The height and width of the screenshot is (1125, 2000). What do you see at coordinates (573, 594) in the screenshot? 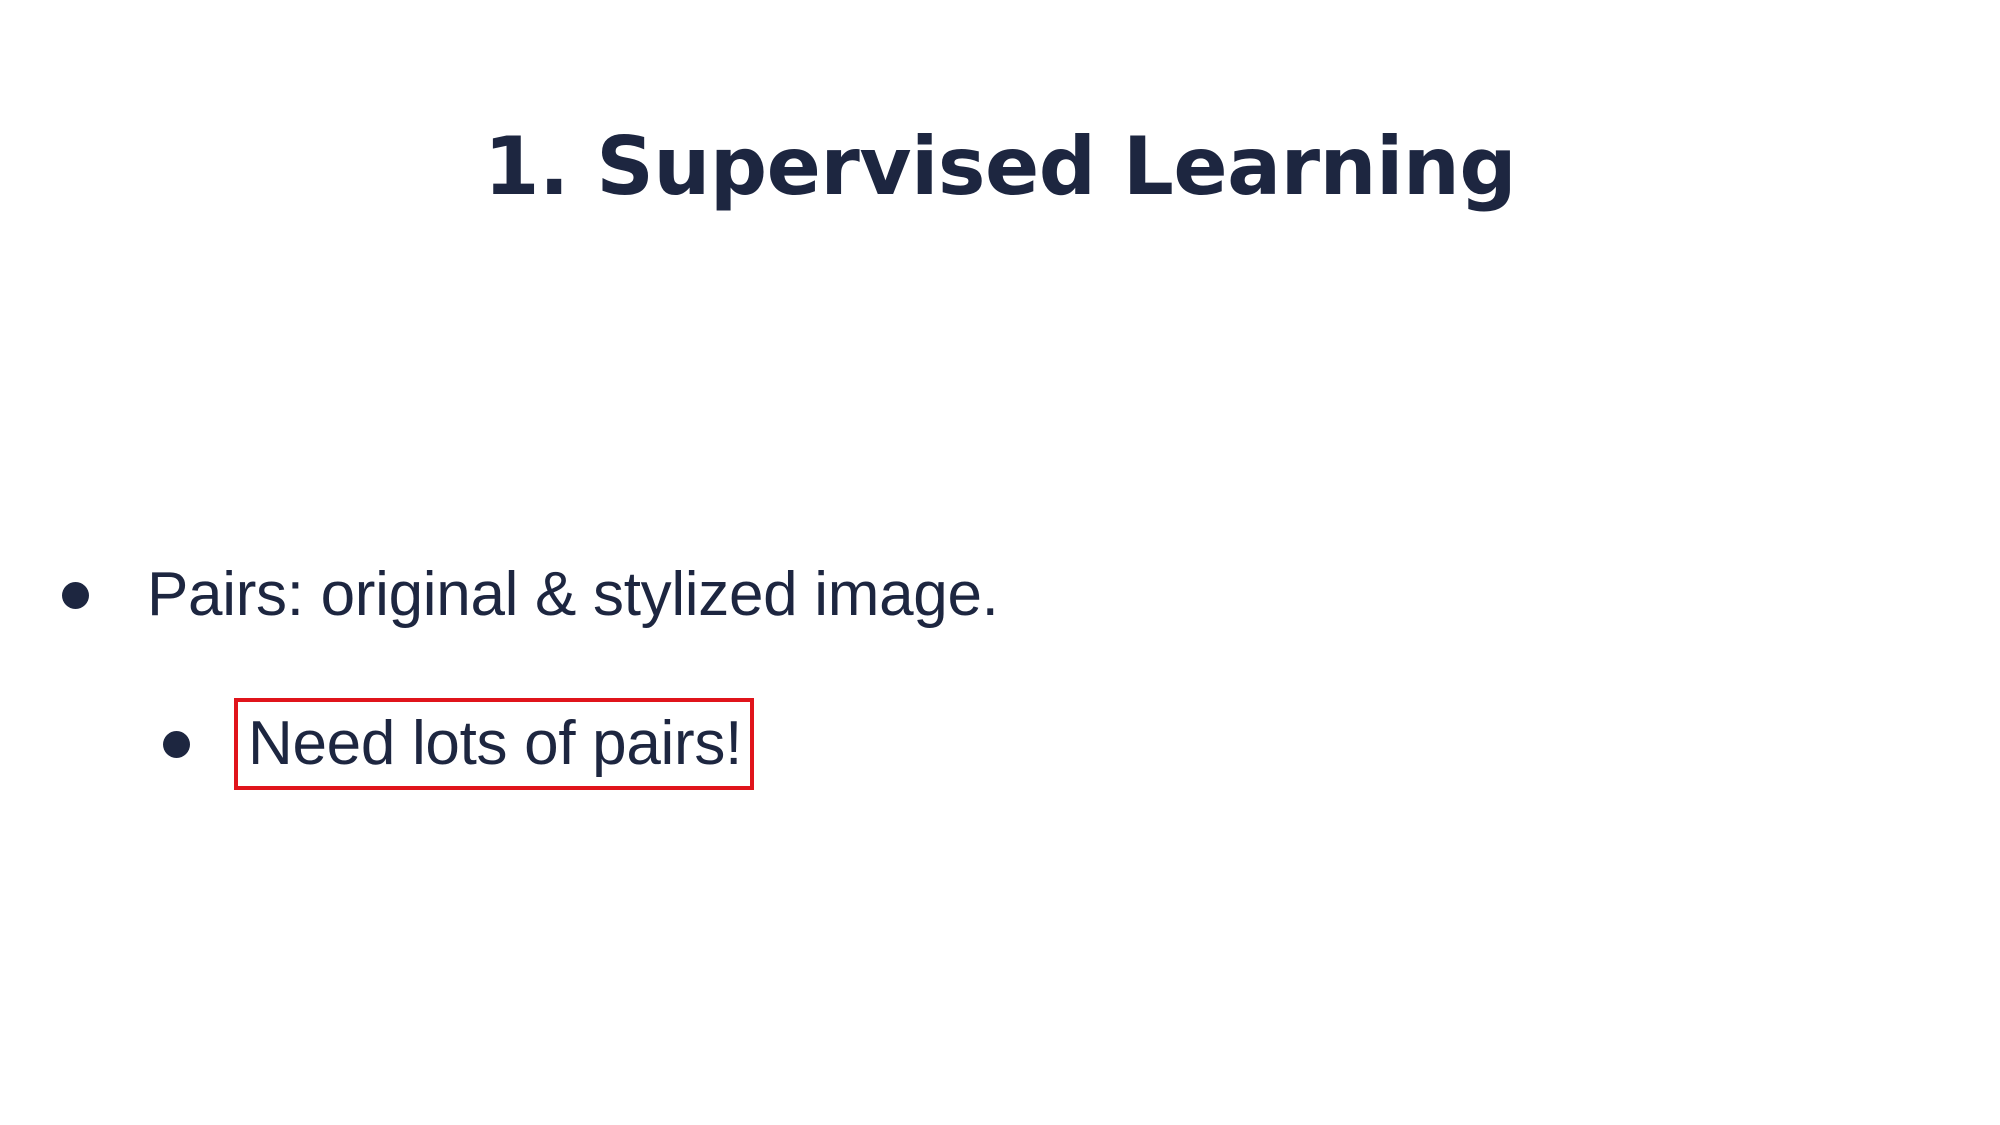
I see `bullet-text: Pairs: original & stylized image.` at bounding box center [573, 594].